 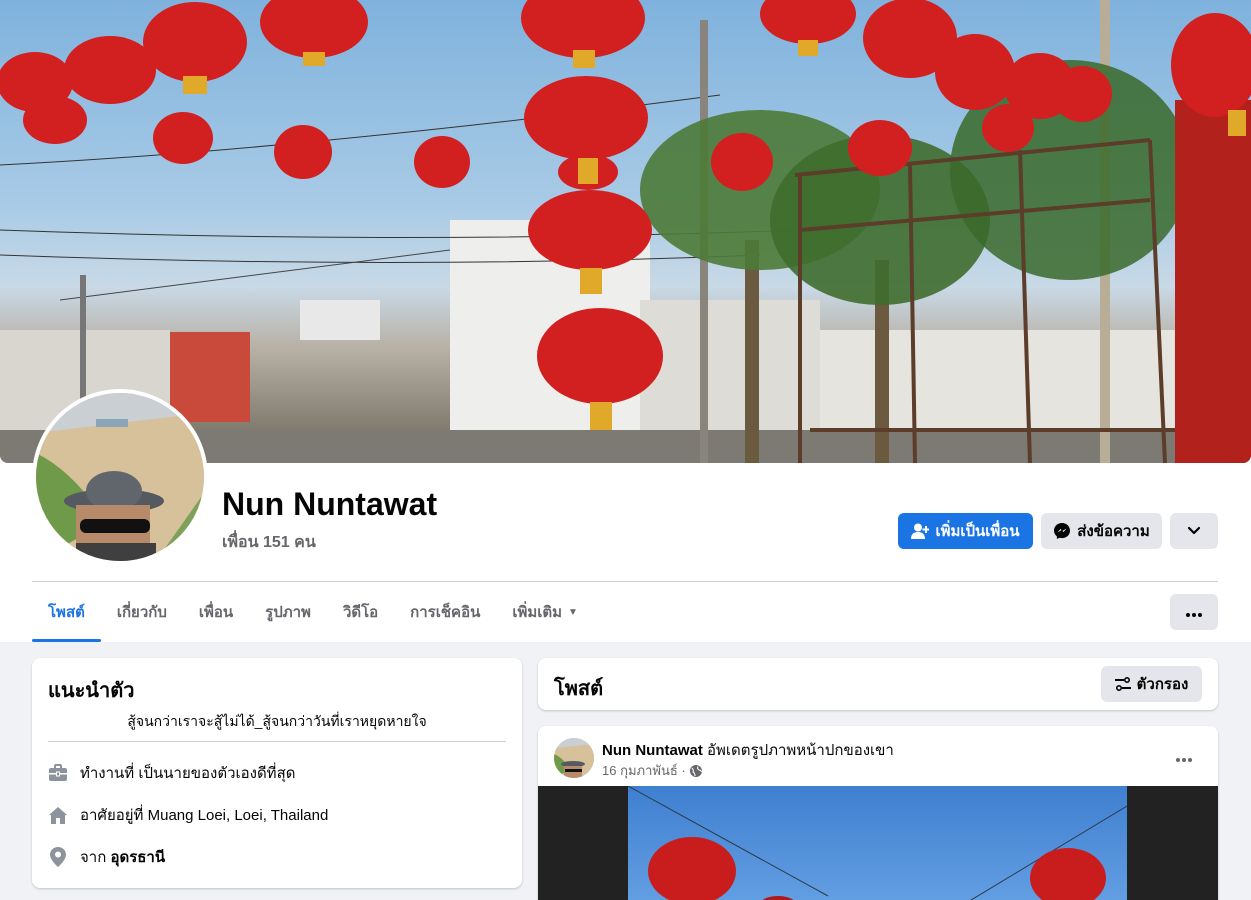 I want to click on intro-from-row: จาก อุดรธานี, so click(x=106, y=857).